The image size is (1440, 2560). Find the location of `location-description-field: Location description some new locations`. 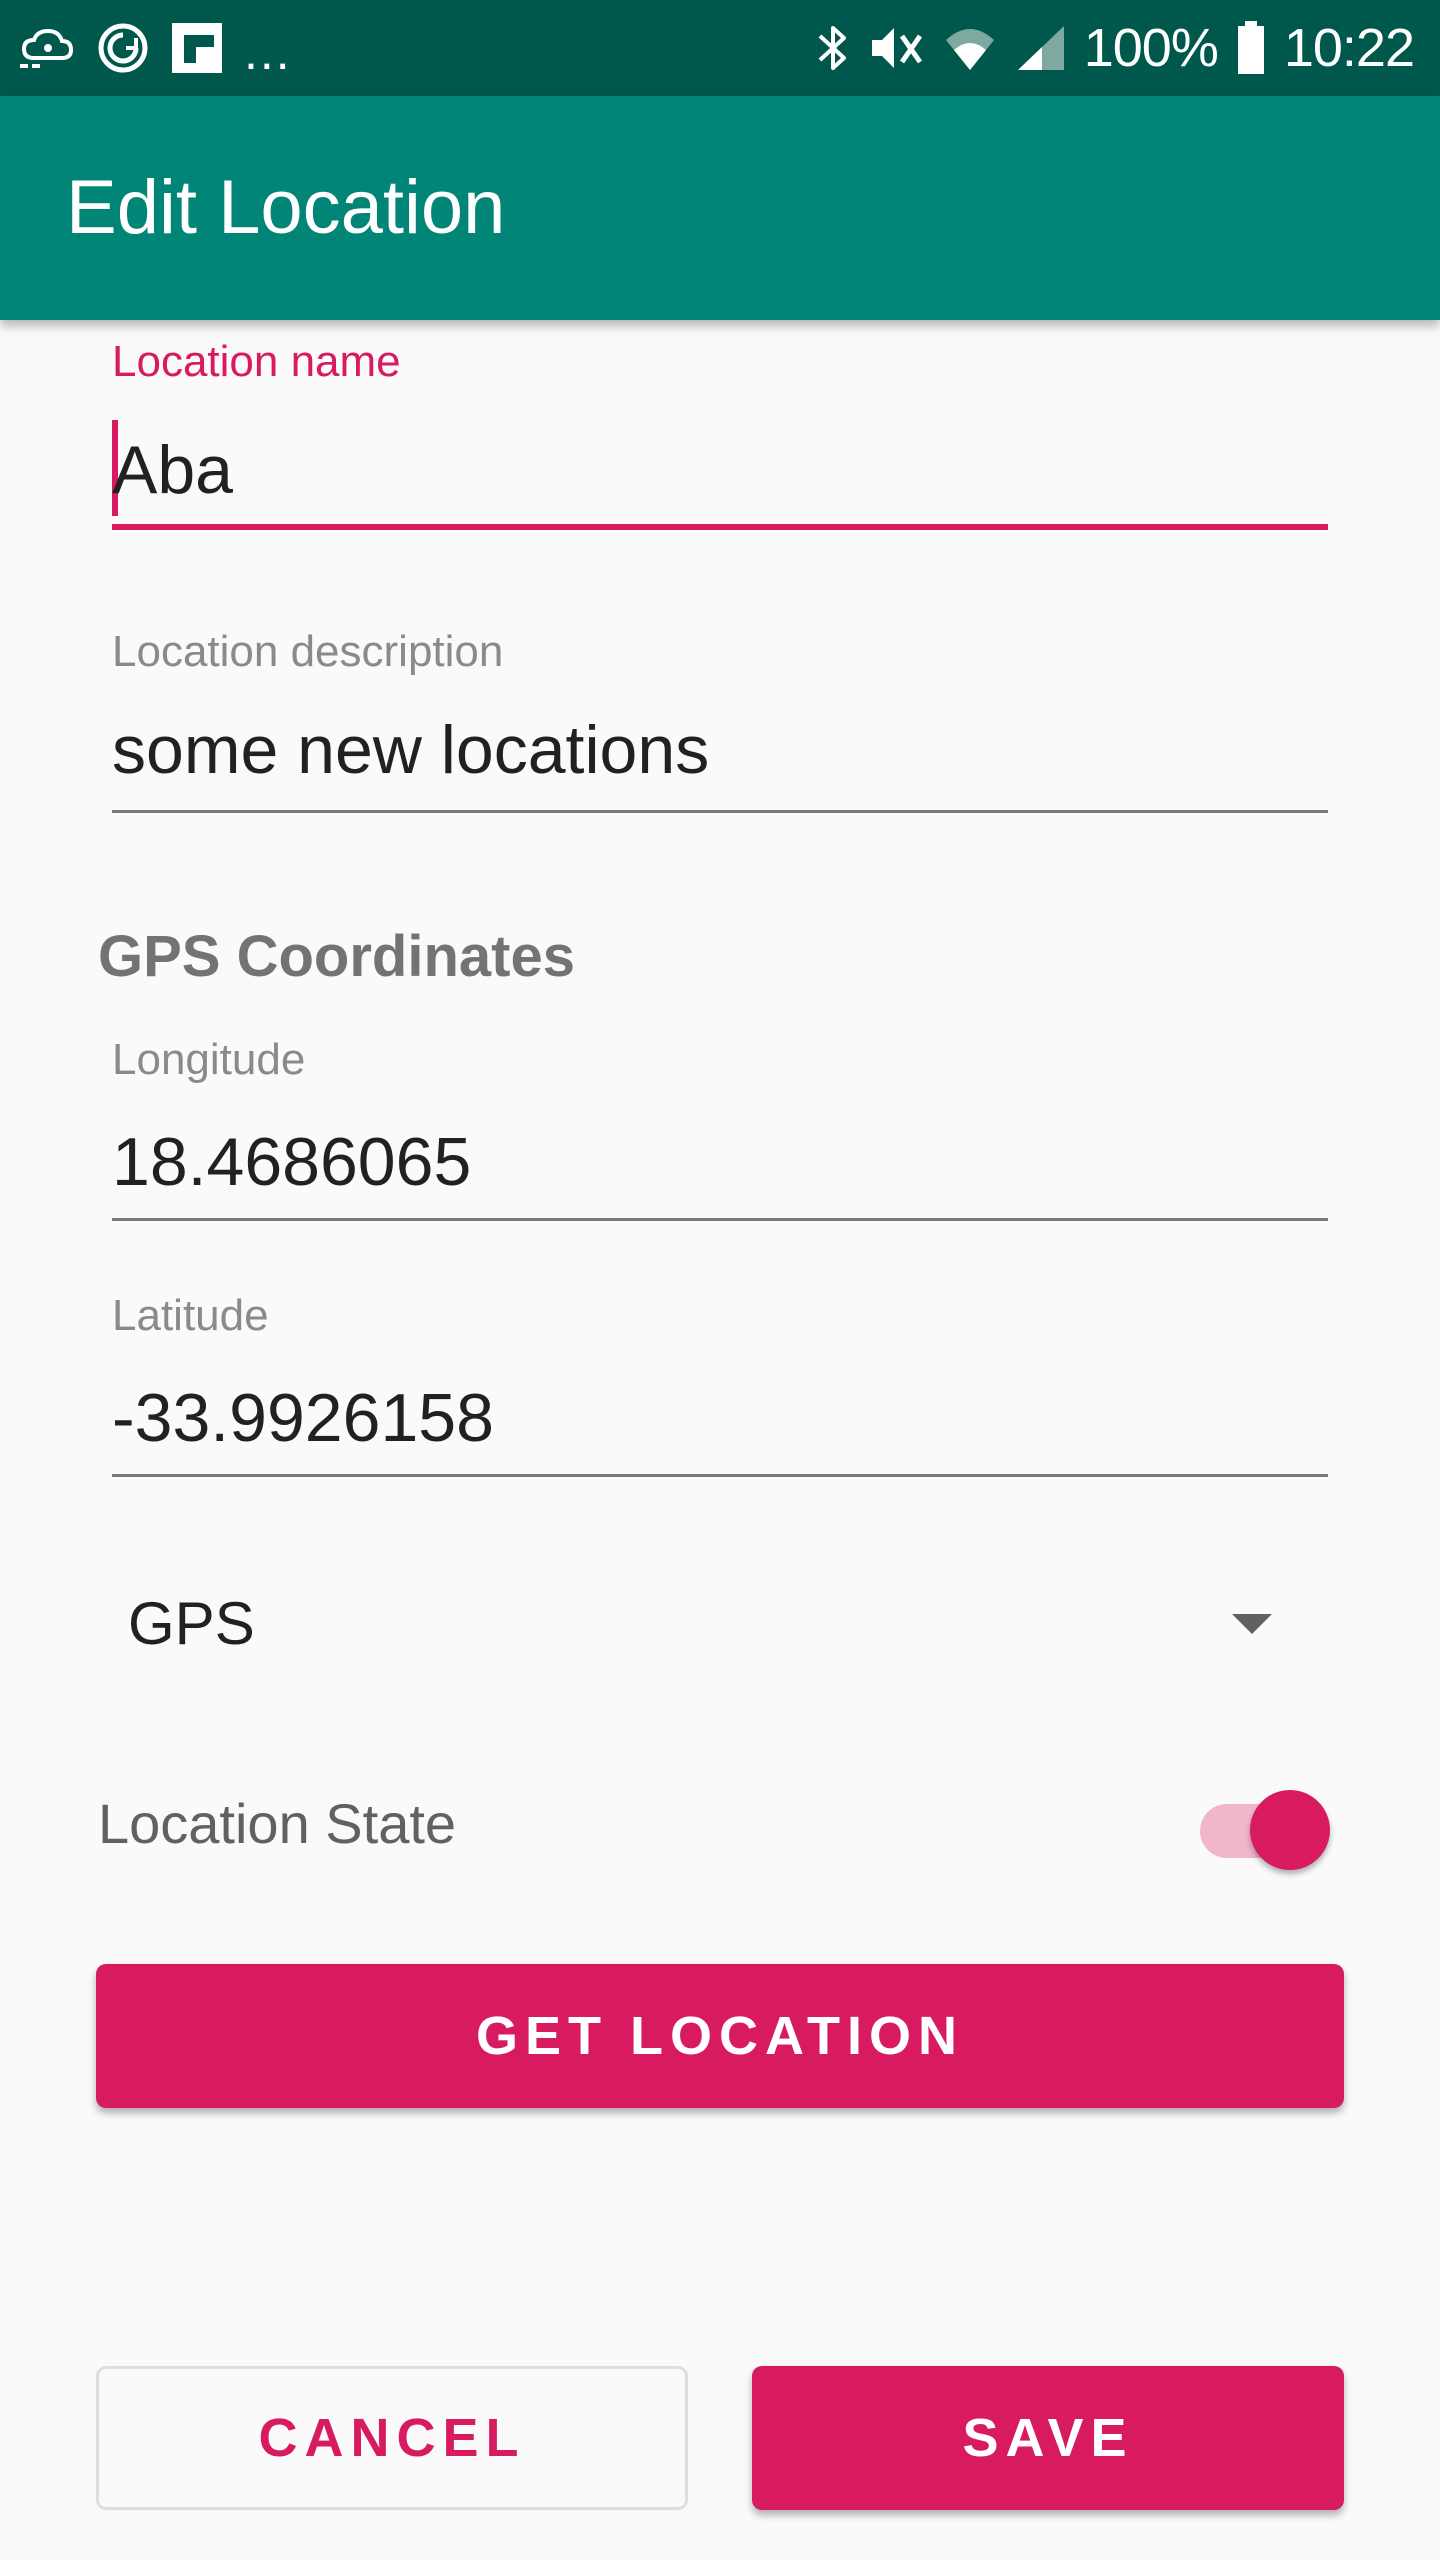

location-description-field: Location description some new locations is located at coordinates (720, 720).